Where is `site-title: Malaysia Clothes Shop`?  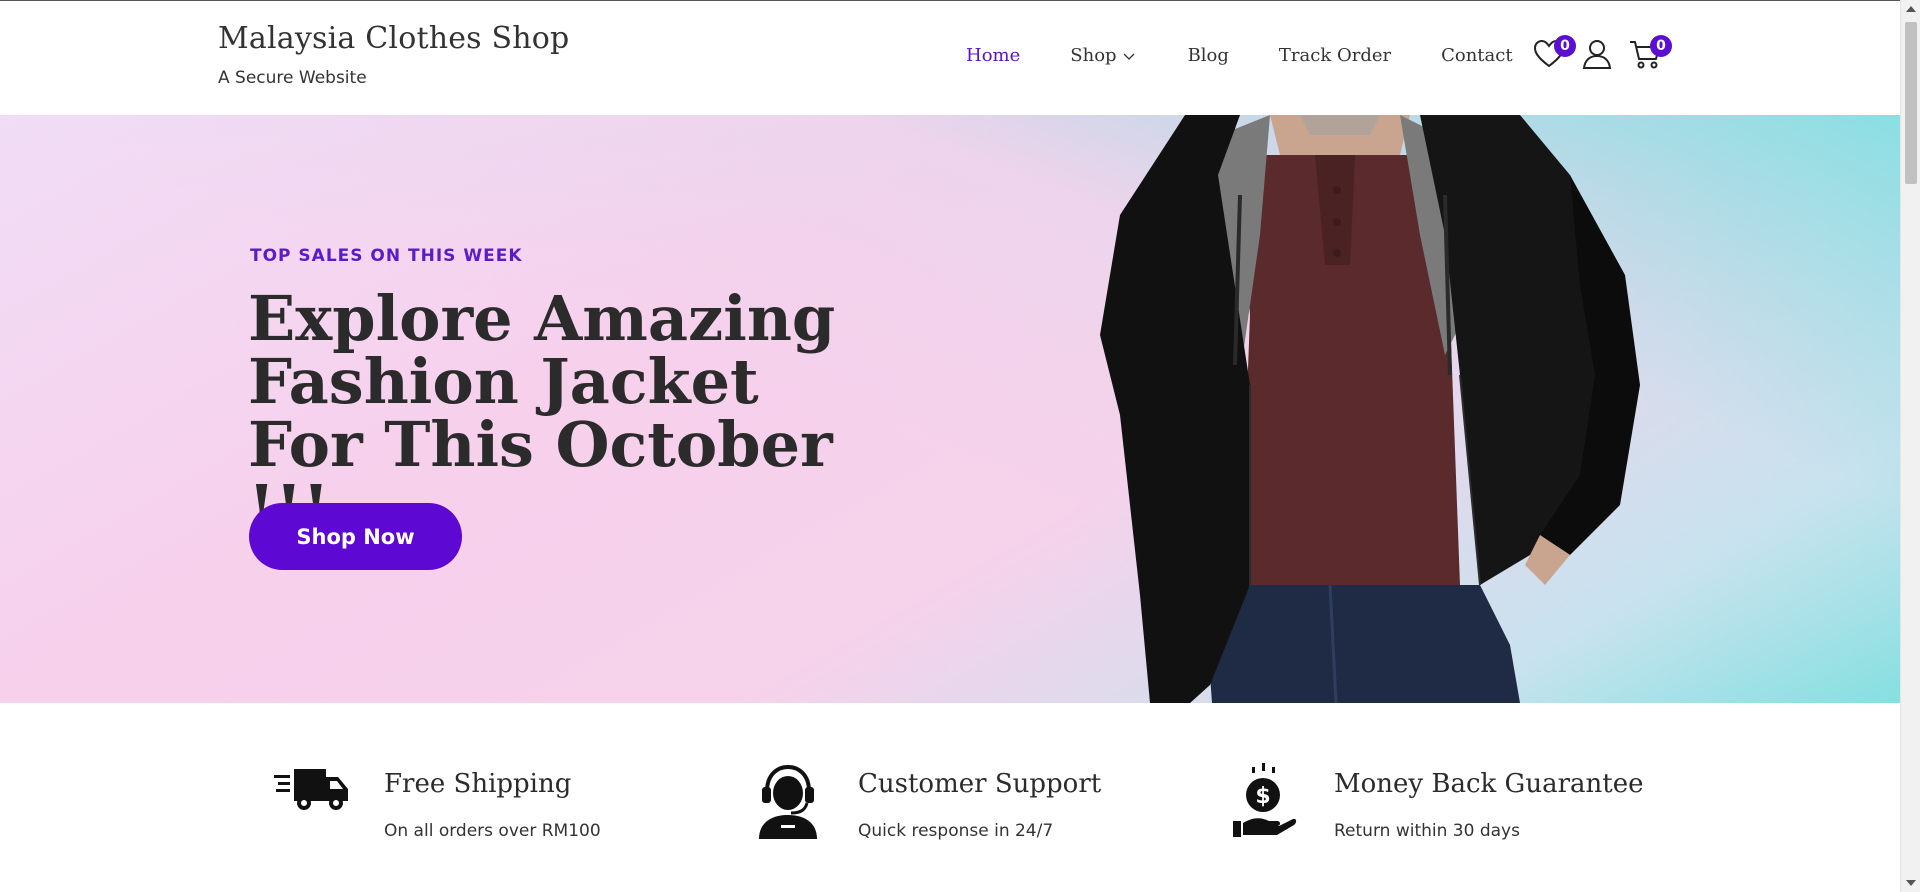 site-title: Malaysia Clothes Shop is located at coordinates (393, 38).